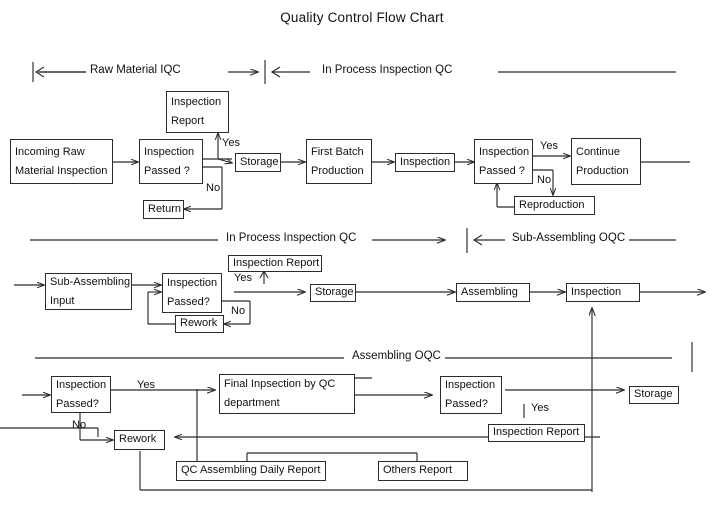 This screenshot has height=506, width=724. Describe the element at coordinates (544, 180) in the screenshot. I see `edge-label-no-2: No` at that location.